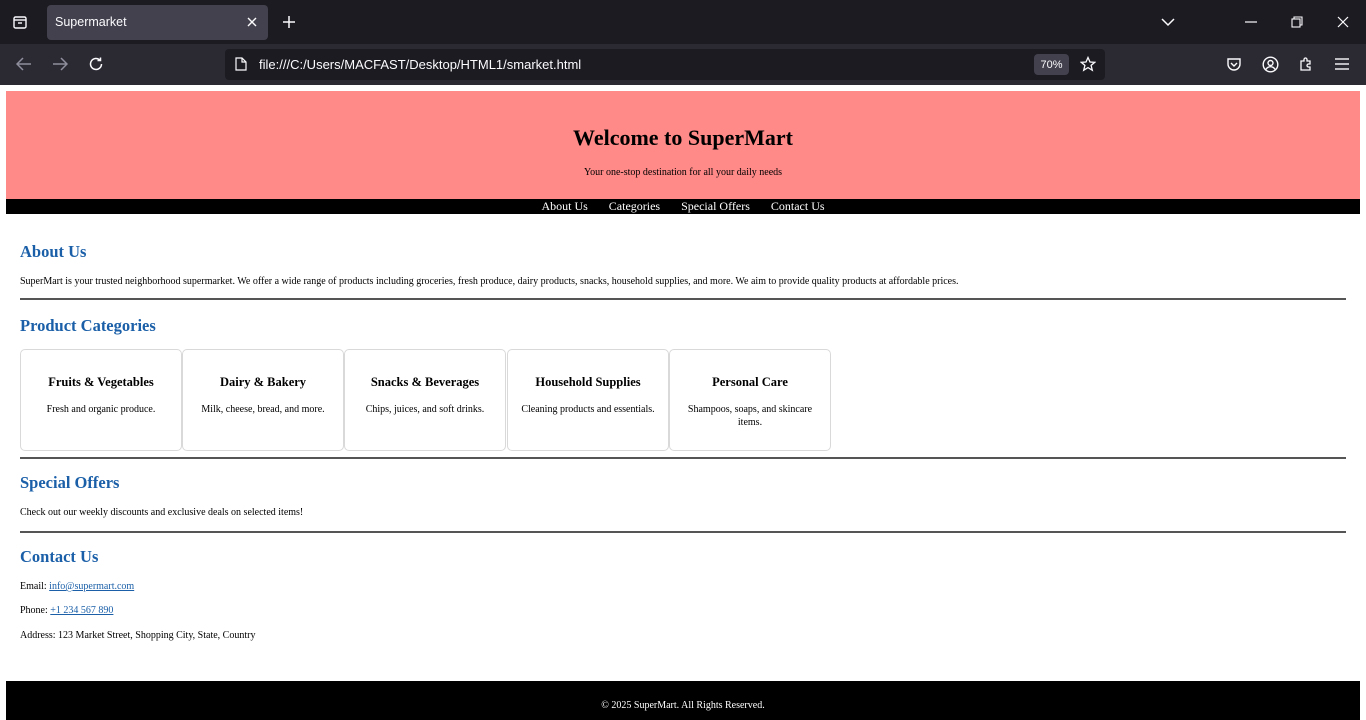 The image size is (1366, 720). I want to click on menu-link-categories: Categories, so click(634, 206).